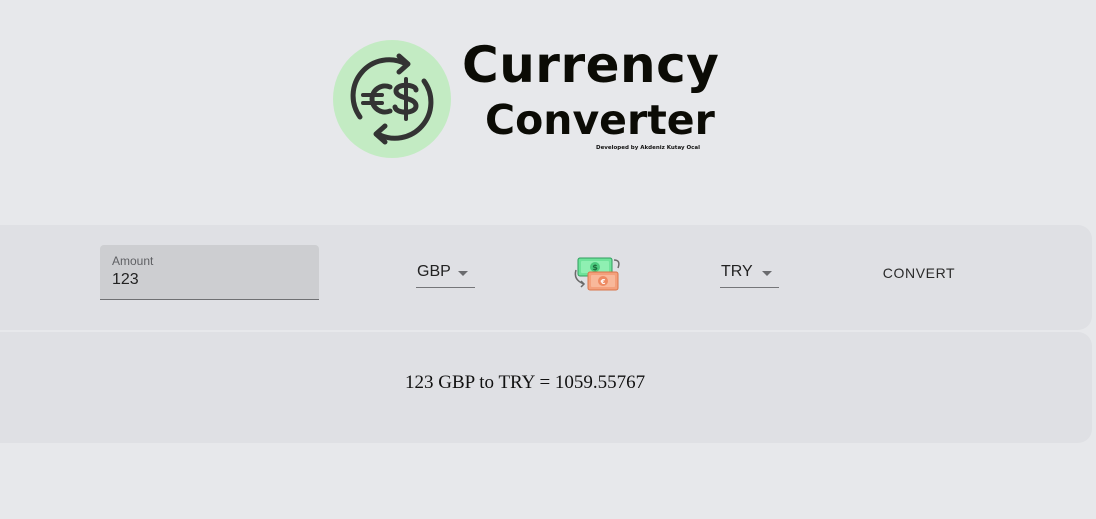  What do you see at coordinates (648, 148) in the screenshot?
I see `developer-credit: Developed by Akdeniz Kutay Ocal` at bounding box center [648, 148].